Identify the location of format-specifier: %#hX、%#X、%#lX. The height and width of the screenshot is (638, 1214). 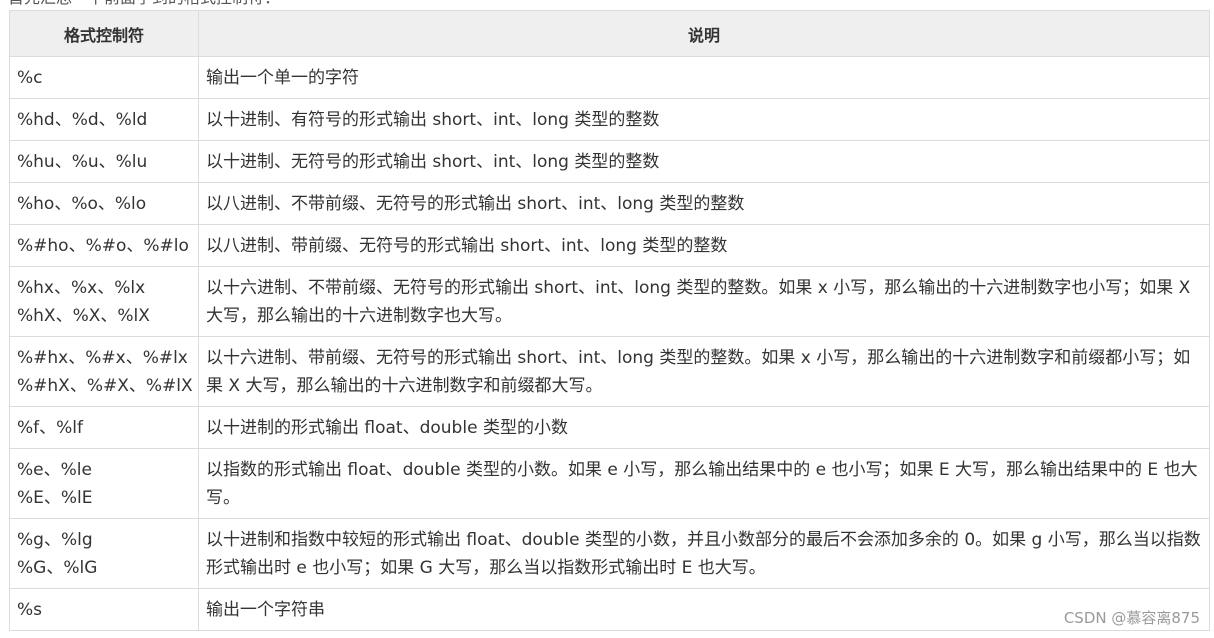
(105, 385).